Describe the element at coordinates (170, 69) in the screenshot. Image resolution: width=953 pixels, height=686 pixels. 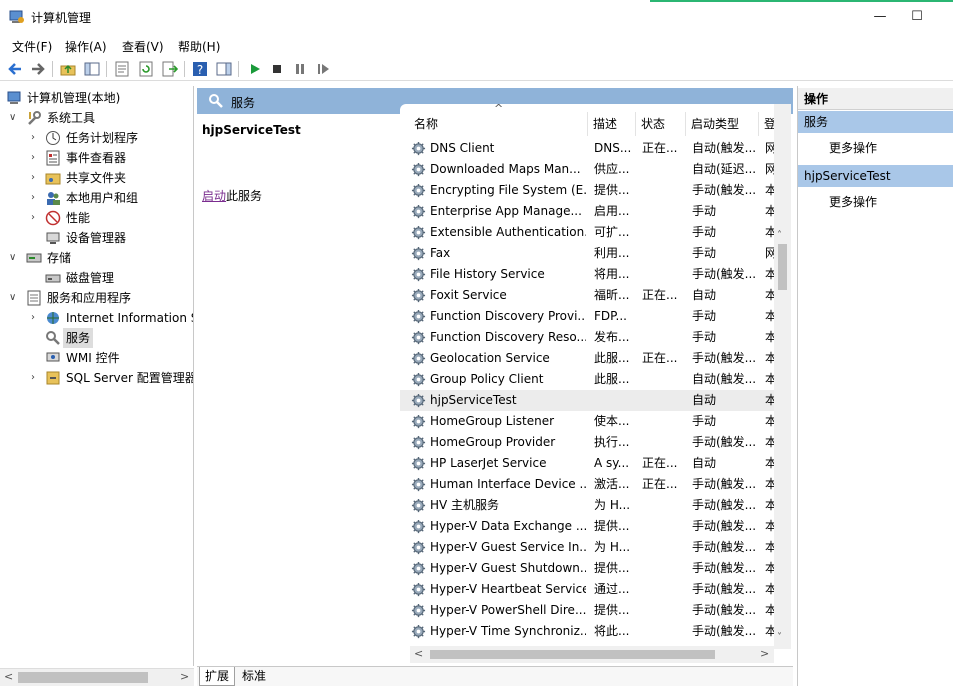
I see `export-icon` at that location.